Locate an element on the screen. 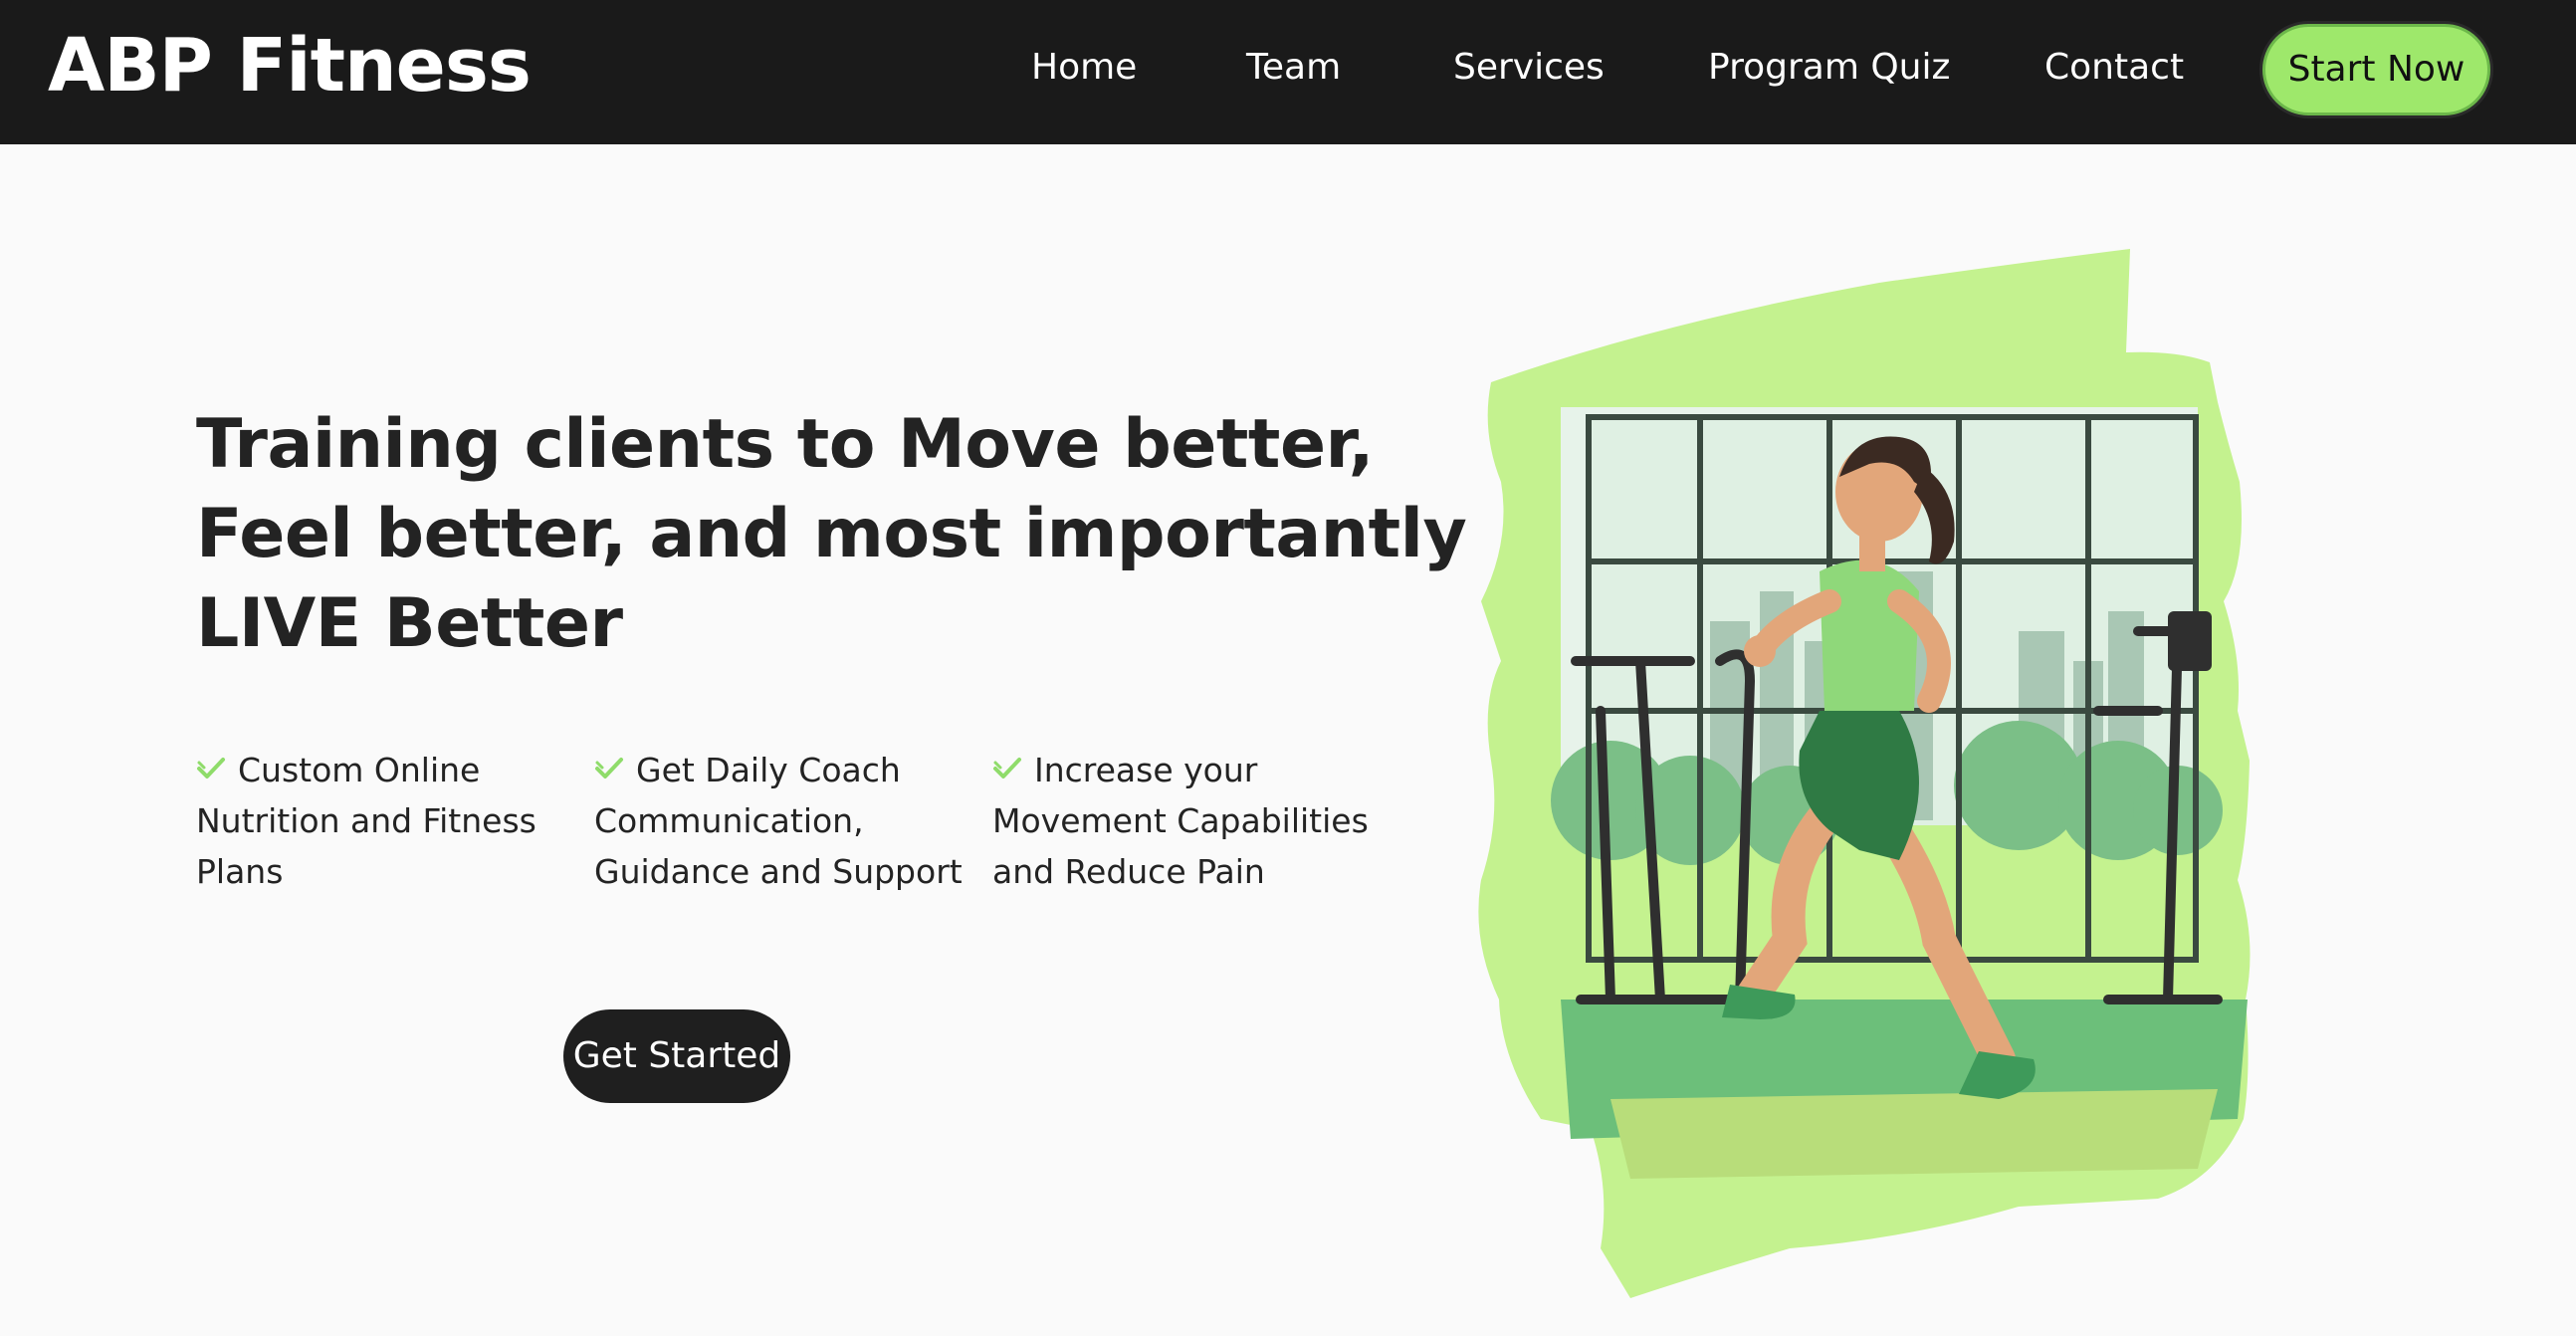 The height and width of the screenshot is (1336, 2576). feature-line: Get Daily Coach is located at coordinates (783, 770).